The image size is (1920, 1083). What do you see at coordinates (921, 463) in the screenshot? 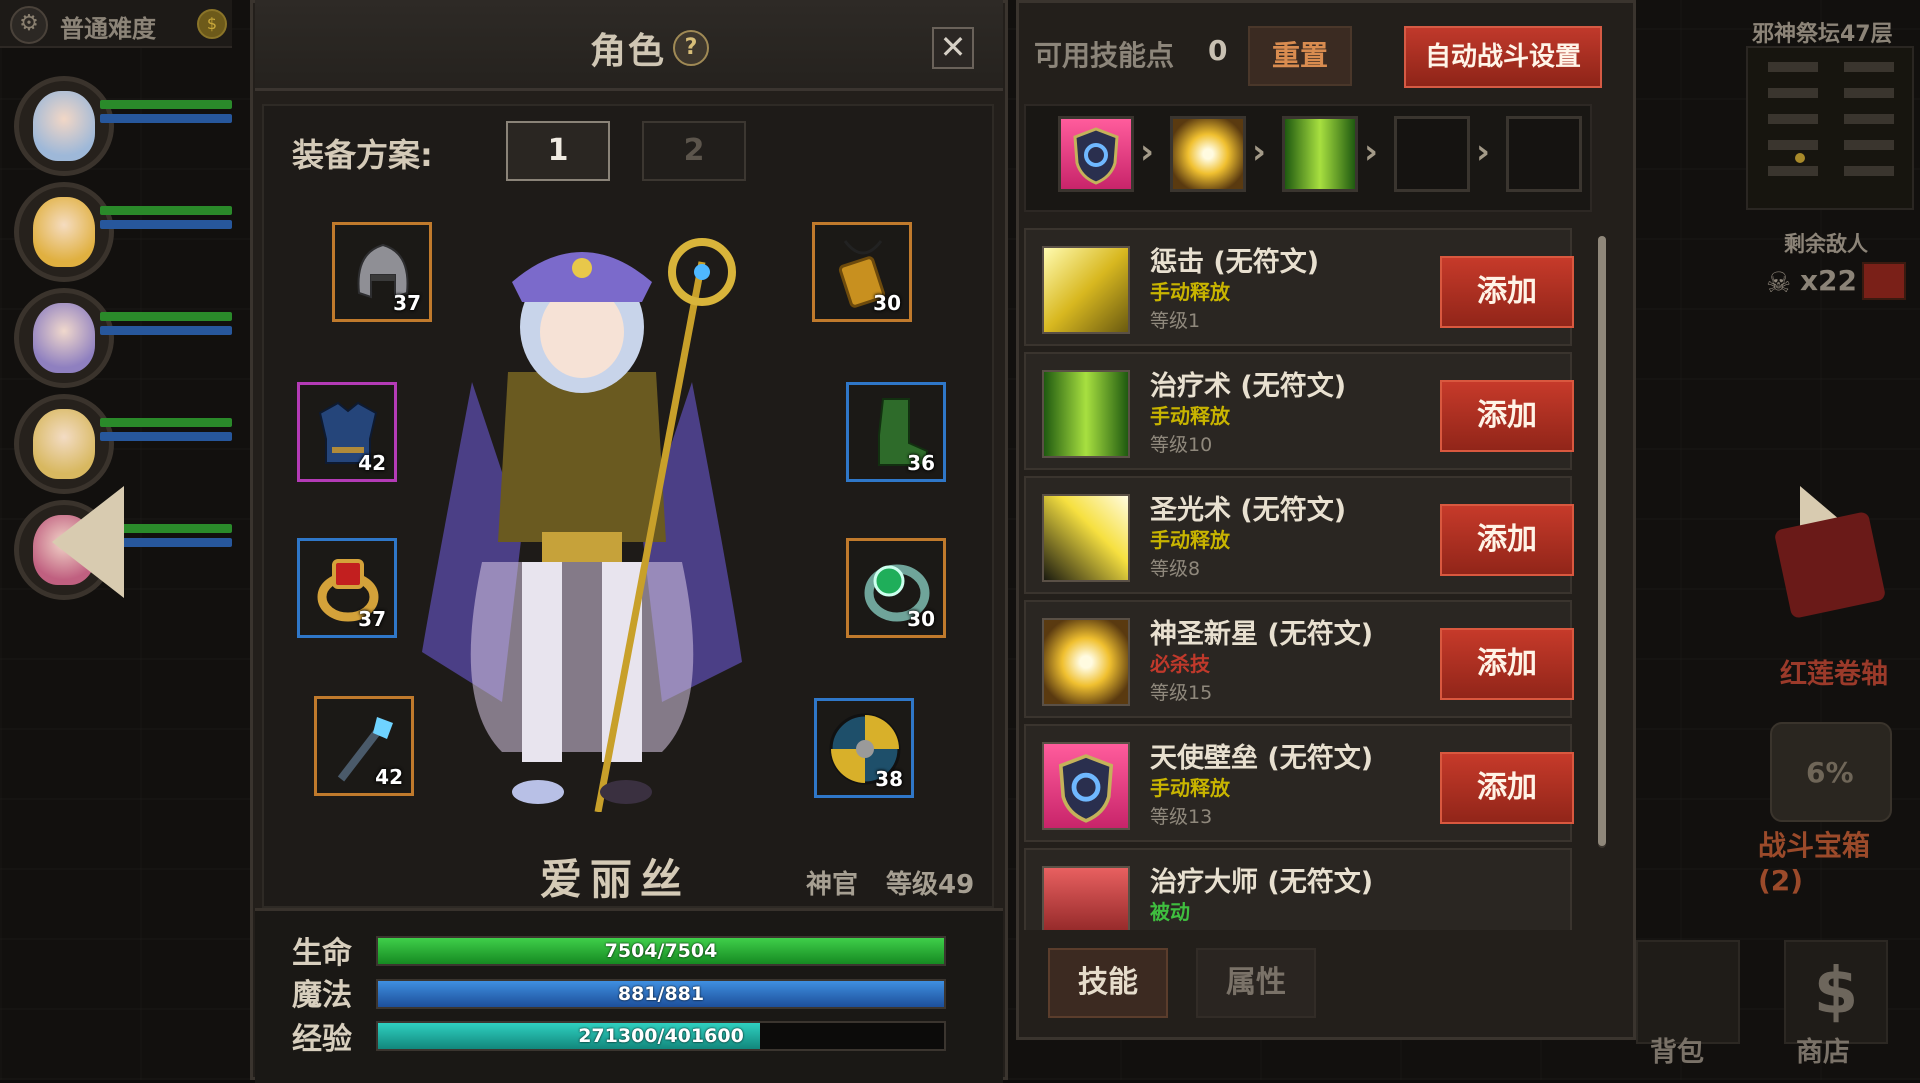
I see `item-level: 36` at bounding box center [921, 463].